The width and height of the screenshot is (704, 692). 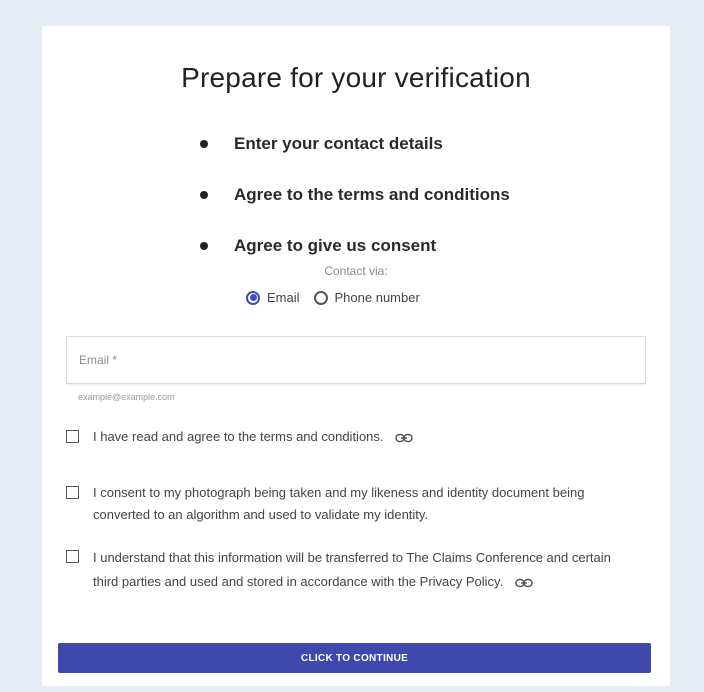 I want to click on contact-method-group: Email Phone number, so click(x=333, y=297).